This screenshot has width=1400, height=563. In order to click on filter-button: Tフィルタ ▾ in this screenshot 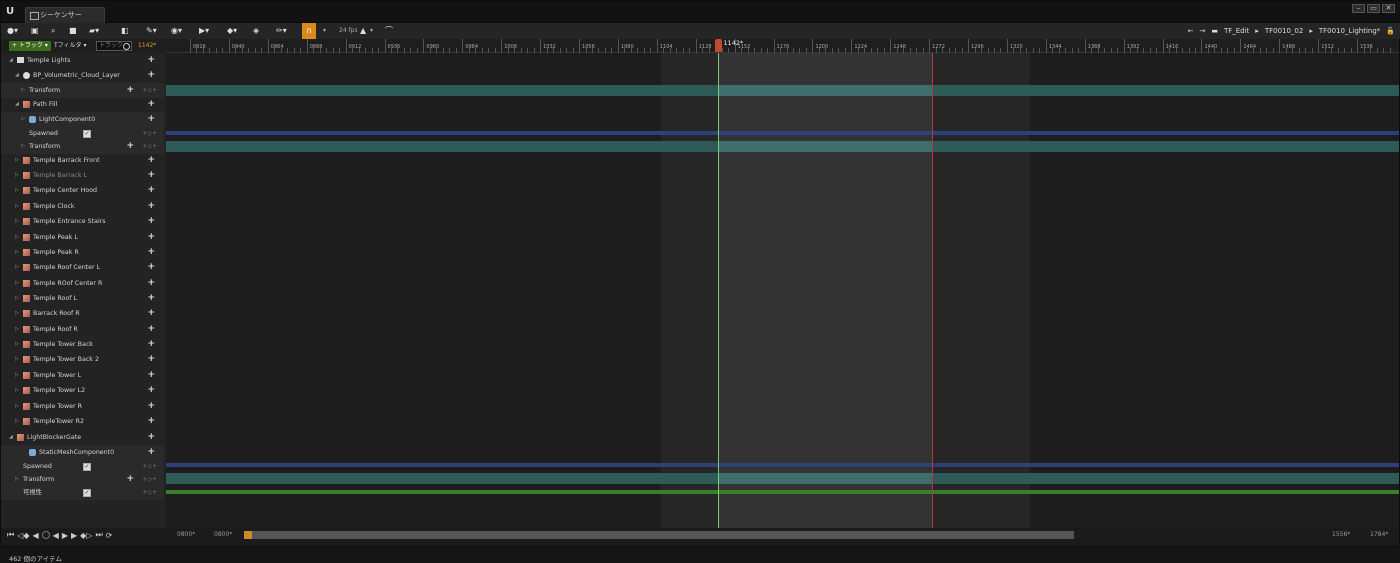, I will do `click(70, 46)`.